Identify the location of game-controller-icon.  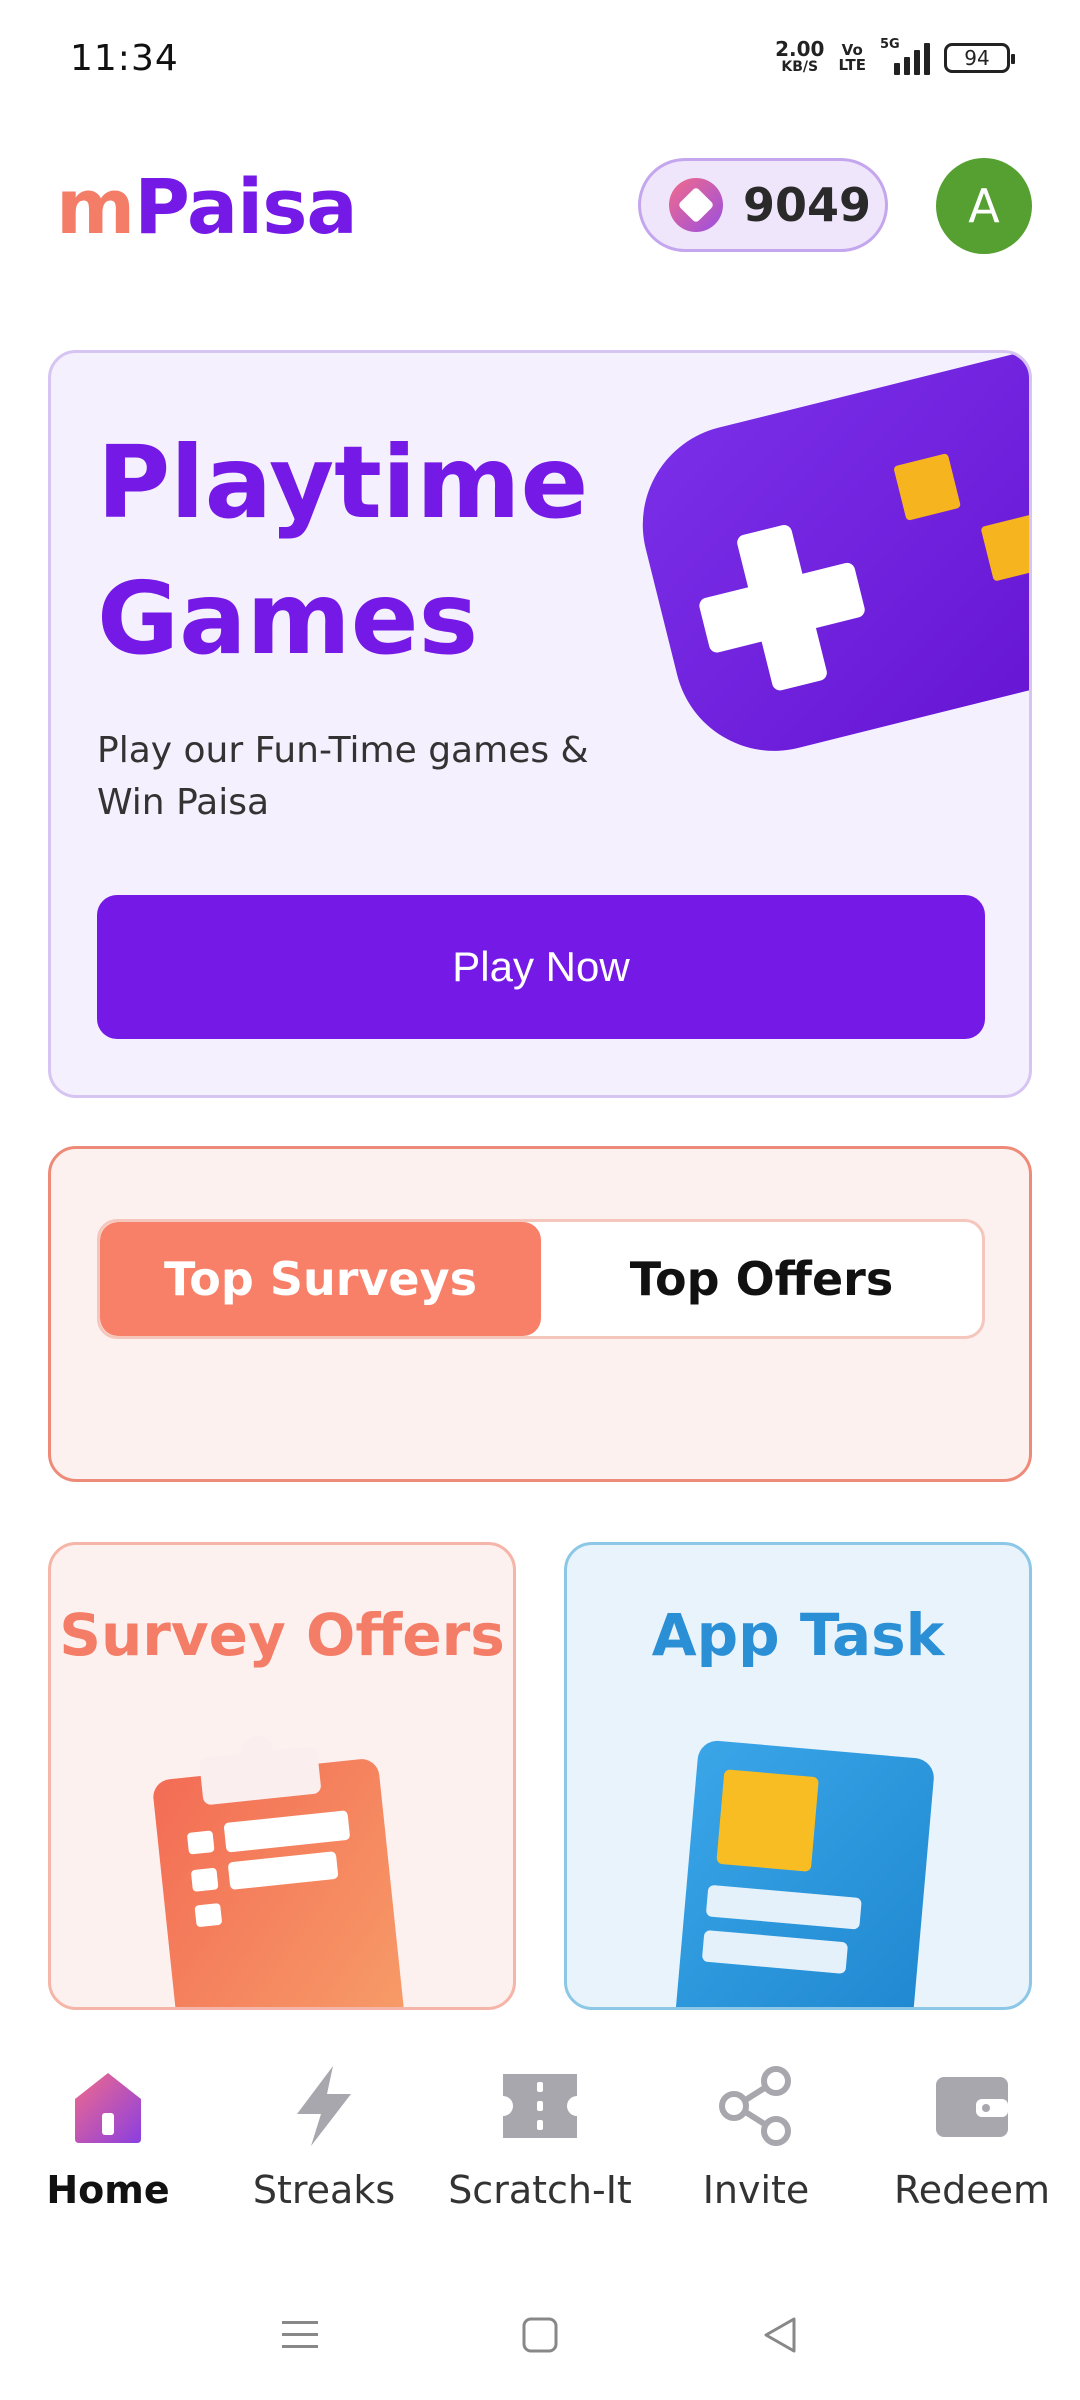
(835, 552).